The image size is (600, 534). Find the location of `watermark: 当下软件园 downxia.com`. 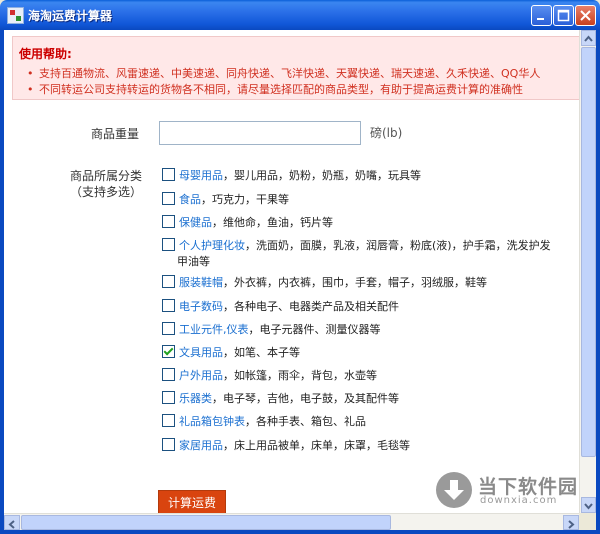

watermark: 当下软件园 downxia.com is located at coordinates (510, 491).